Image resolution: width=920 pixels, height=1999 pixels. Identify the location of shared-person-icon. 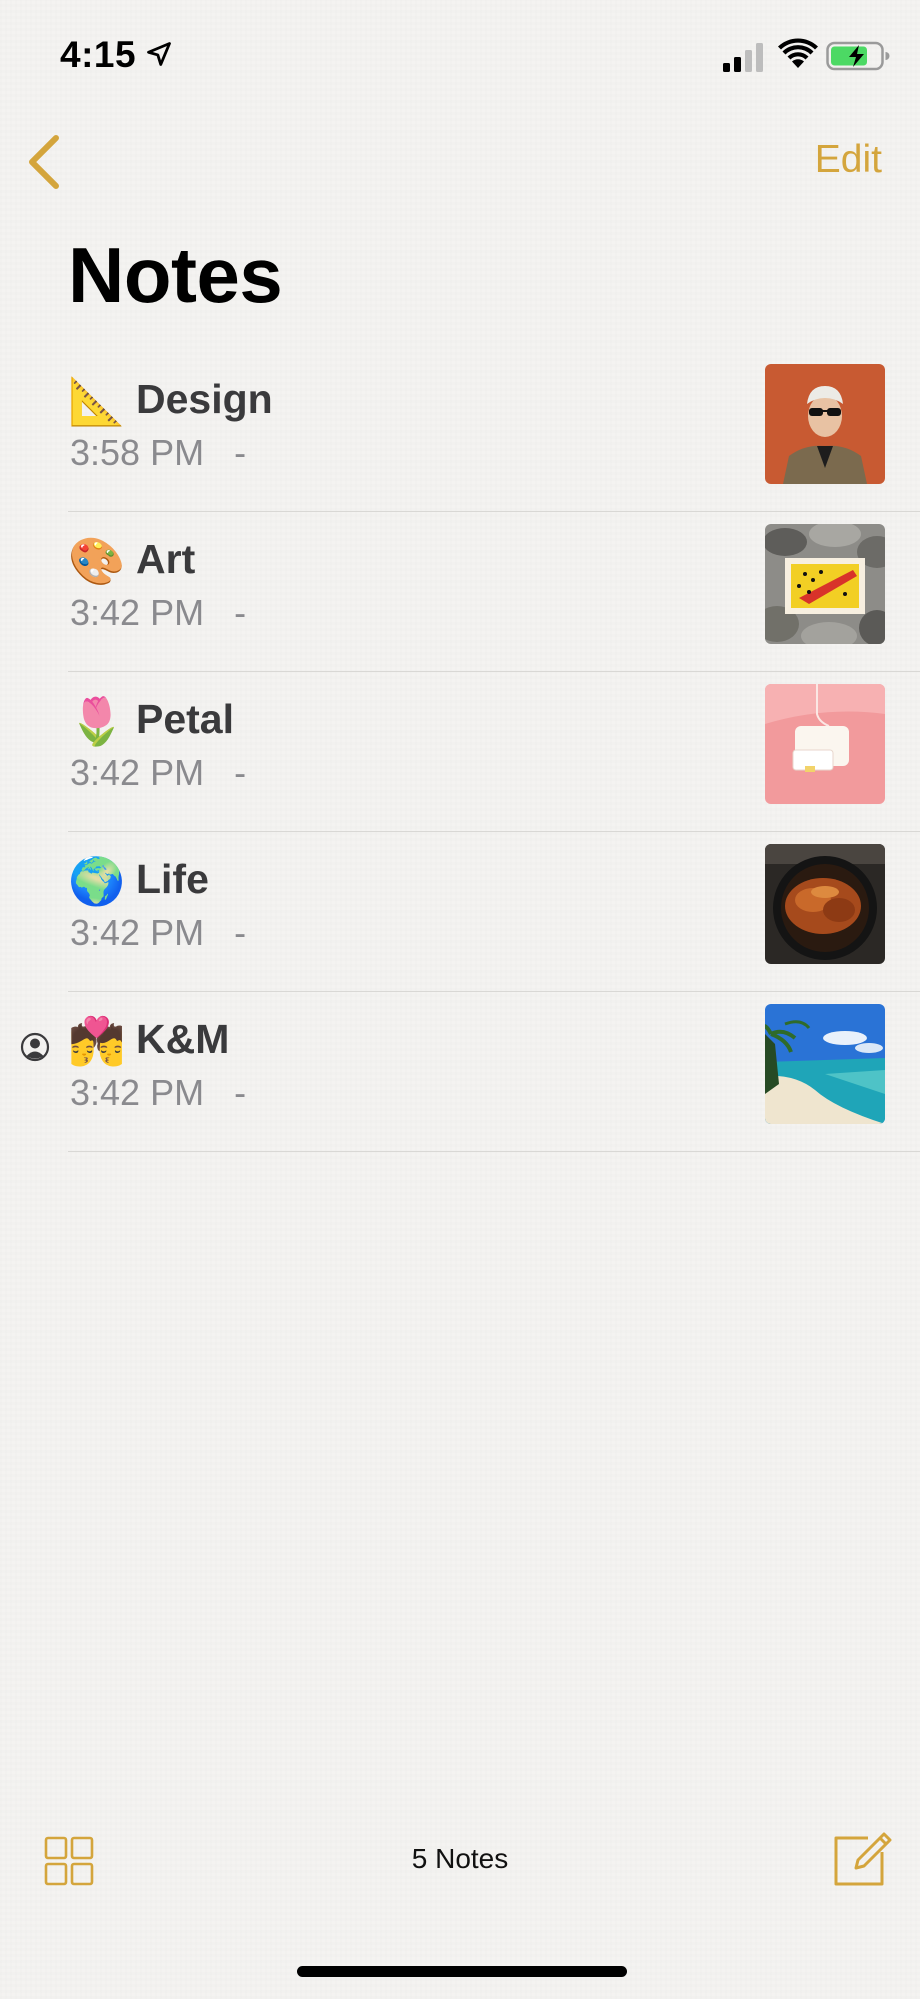
(35, 1047).